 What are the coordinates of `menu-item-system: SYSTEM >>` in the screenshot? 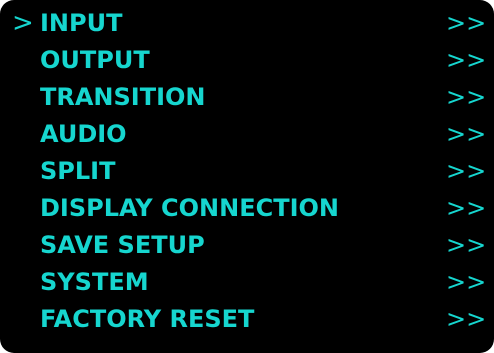 It's located at (247, 282).